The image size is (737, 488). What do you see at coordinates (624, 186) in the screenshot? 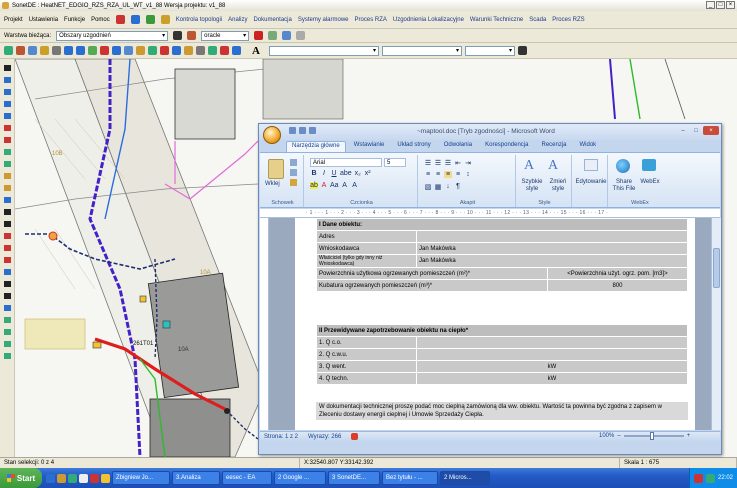
I see `share-button: Share This File` at bounding box center [624, 186].